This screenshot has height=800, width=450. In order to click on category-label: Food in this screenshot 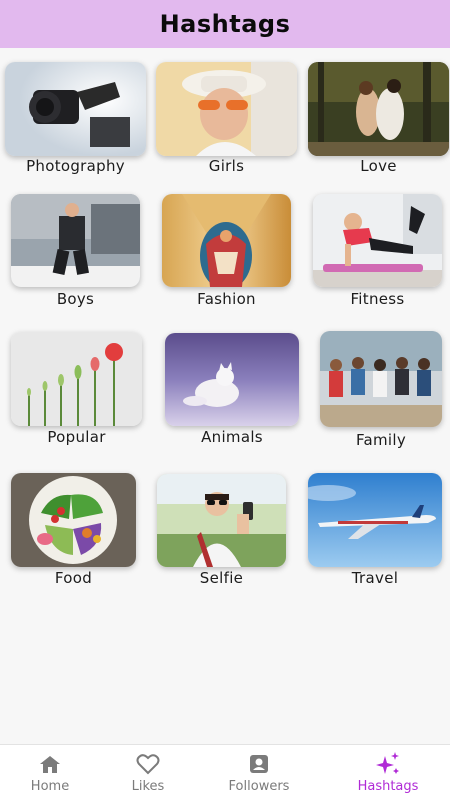, I will do `click(73, 578)`.